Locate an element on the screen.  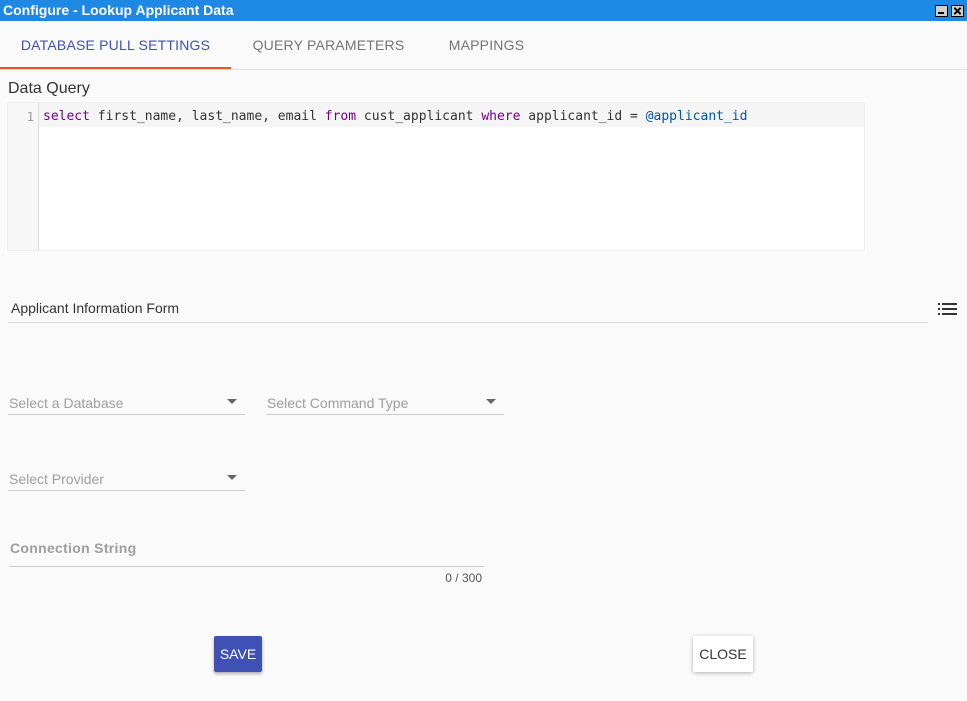
keyword-from: from is located at coordinates (340, 116).